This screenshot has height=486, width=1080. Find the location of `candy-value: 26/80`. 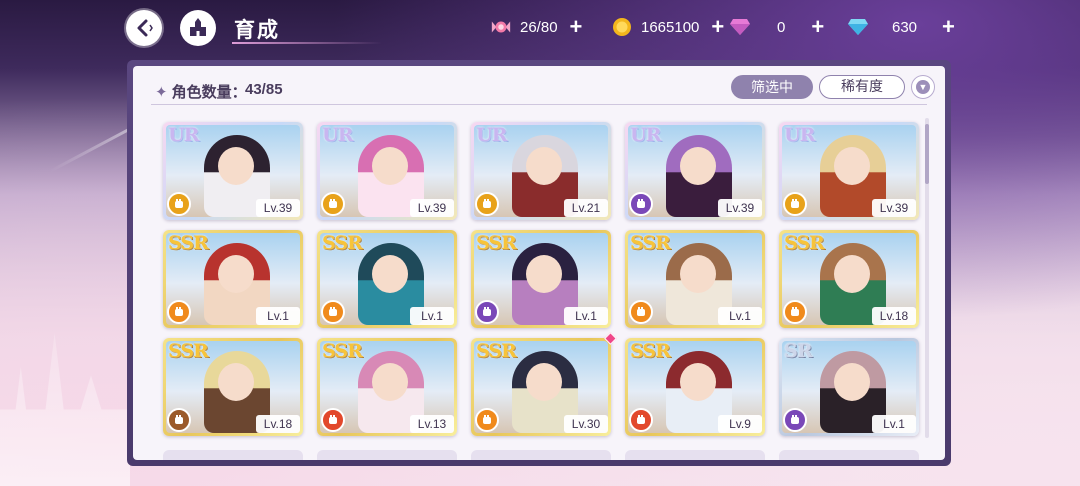

candy-value: 26/80 is located at coordinates (539, 27).